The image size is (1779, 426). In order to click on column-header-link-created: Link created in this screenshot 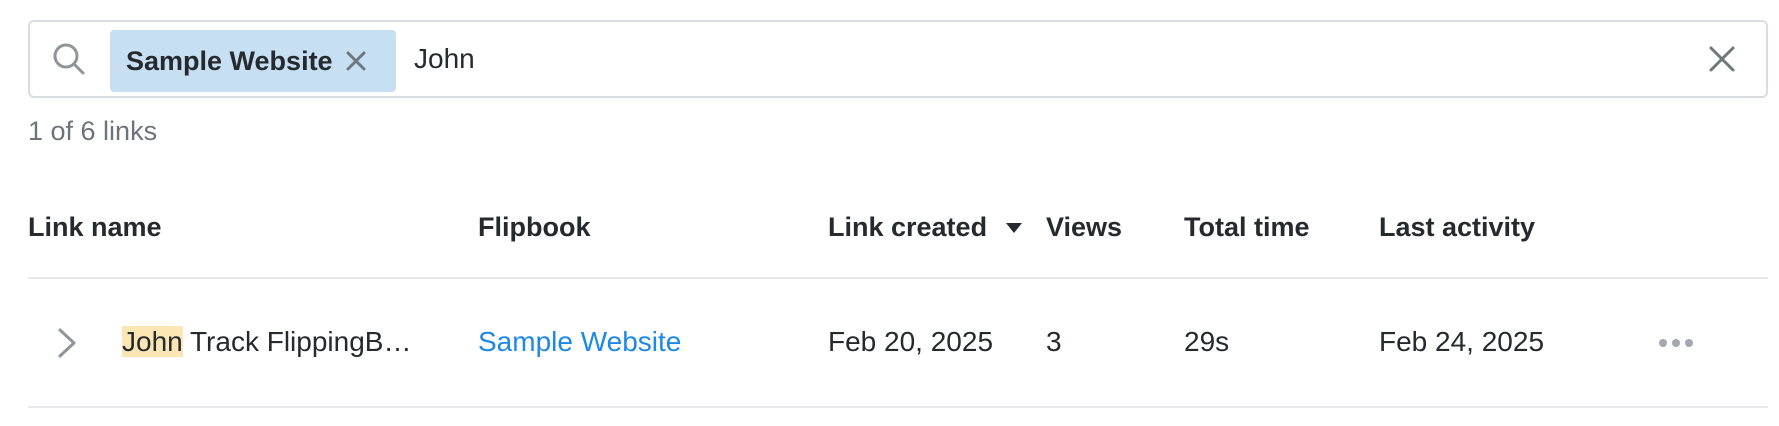, I will do `click(925, 227)`.